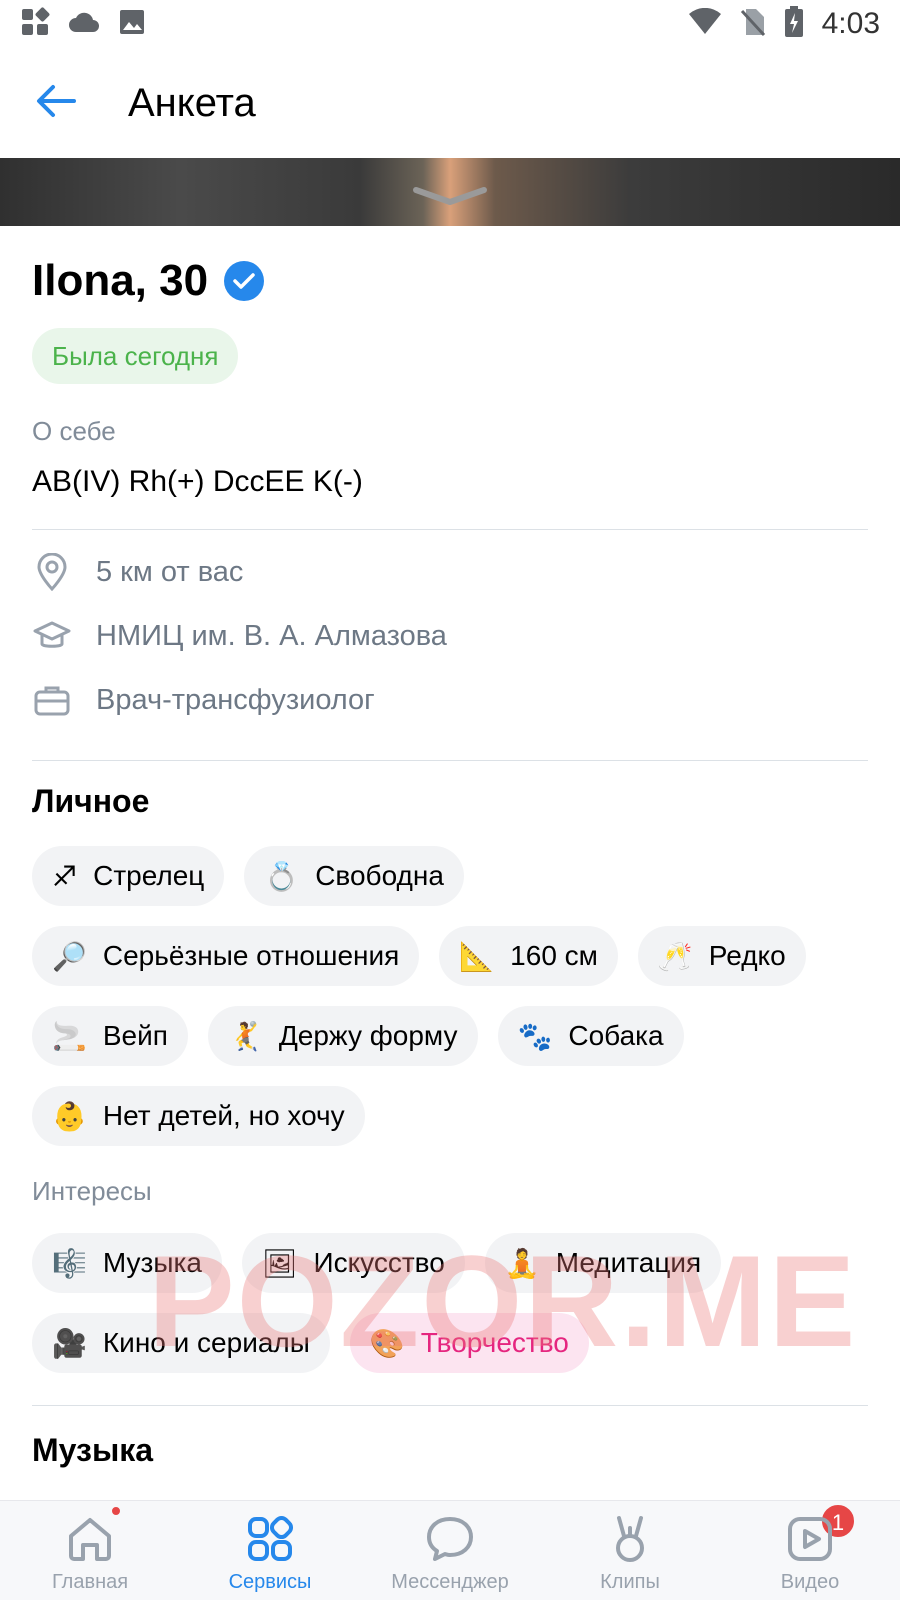 The height and width of the screenshot is (1600, 900). I want to click on chip-smoking: 🚬 Вейп, so click(110, 1036).